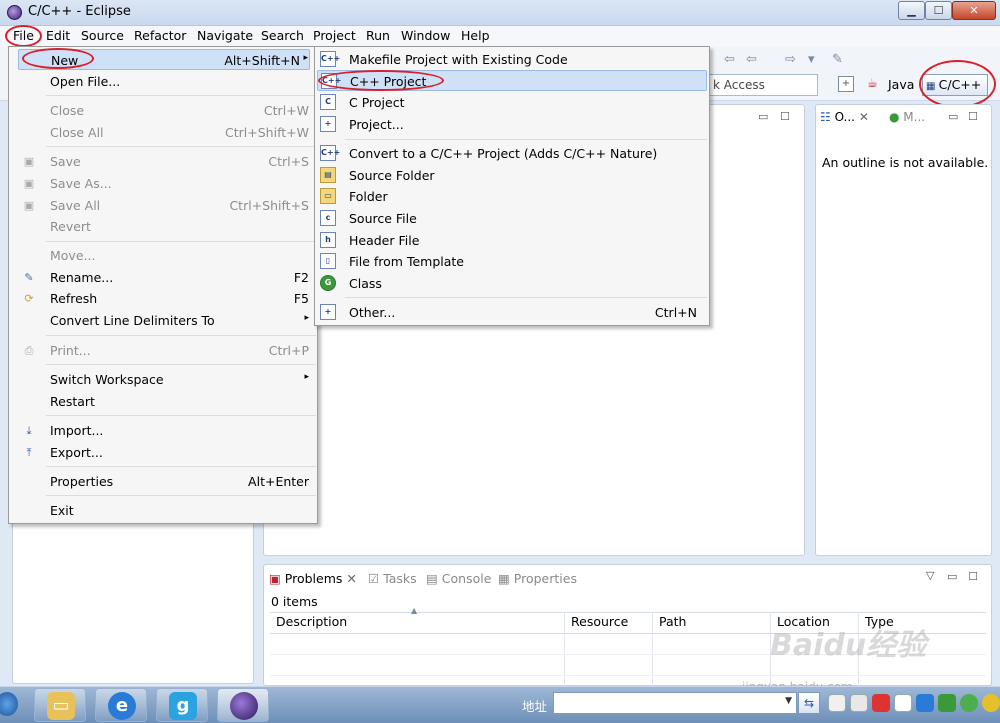 The height and width of the screenshot is (723, 1000). What do you see at coordinates (512, 59) in the screenshot?
I see `menu-item-makefile-project: C++ Makefile Project with Existing Code` at bounding box center [512, 59].